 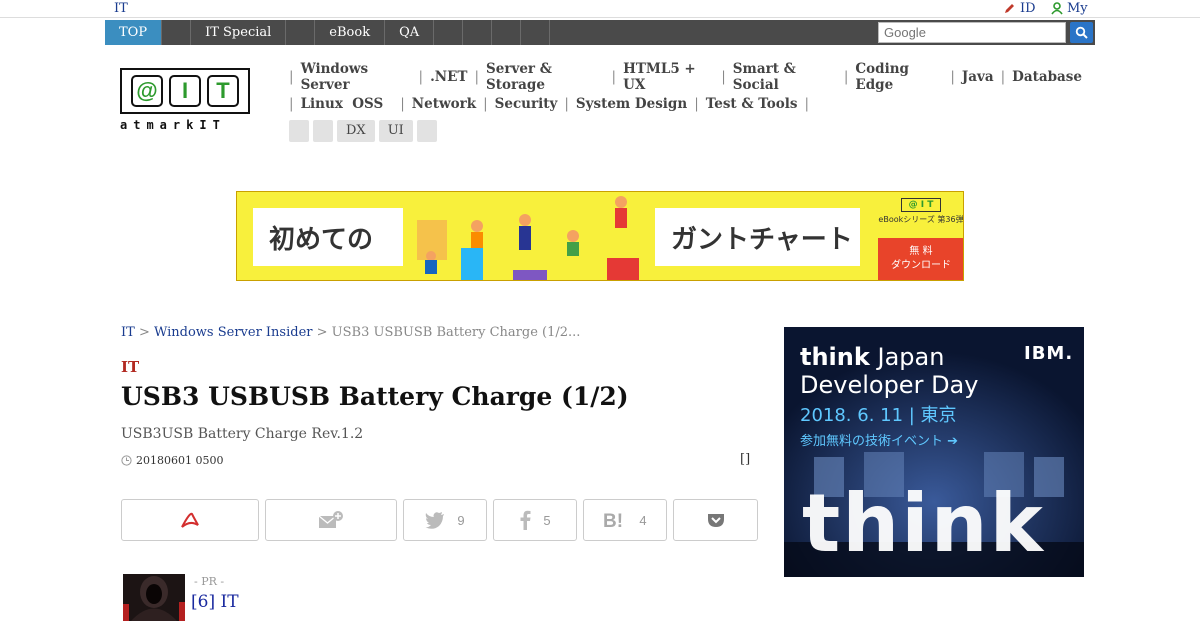 I want to click on category-tags: DX UI, so click(x=689, y=131).